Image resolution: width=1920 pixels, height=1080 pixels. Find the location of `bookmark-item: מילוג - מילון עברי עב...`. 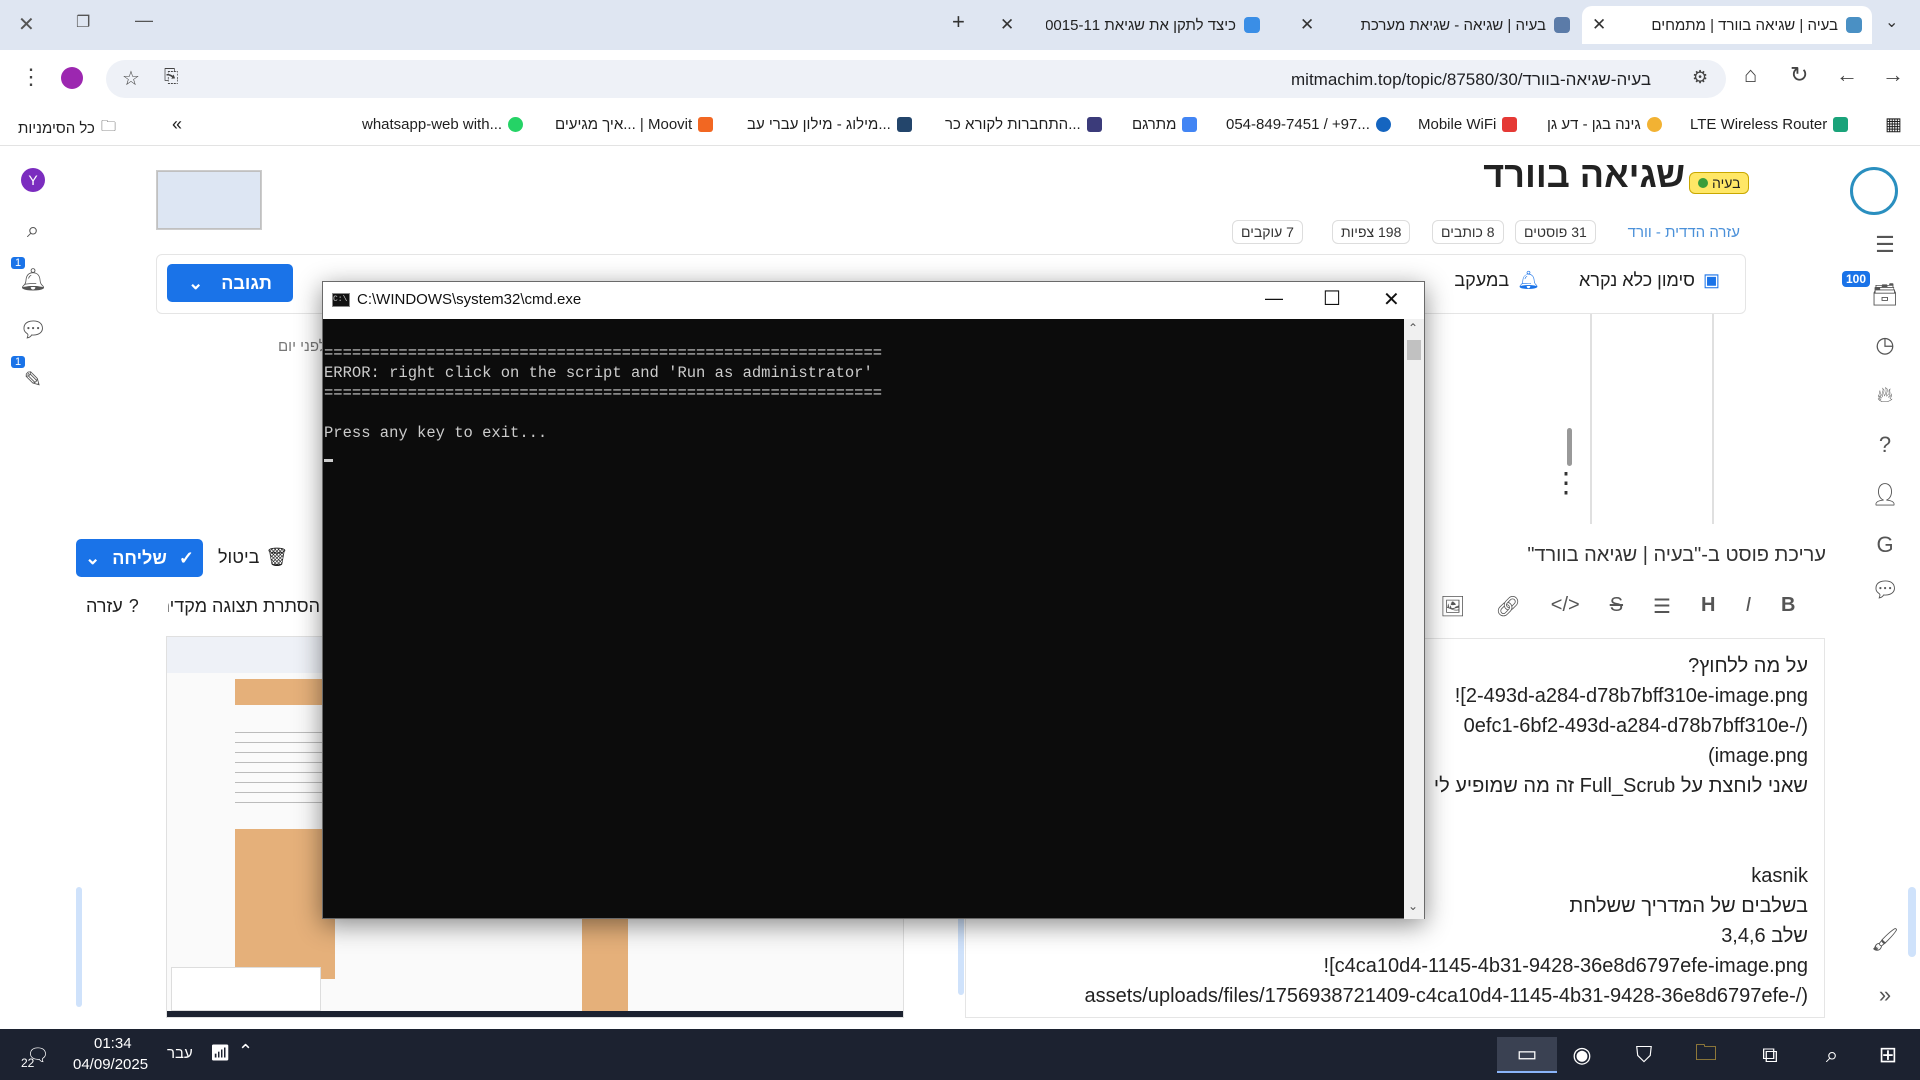

bookmark-item: מילוג - מילון עברי עב... is located at coordinates (829, 124).